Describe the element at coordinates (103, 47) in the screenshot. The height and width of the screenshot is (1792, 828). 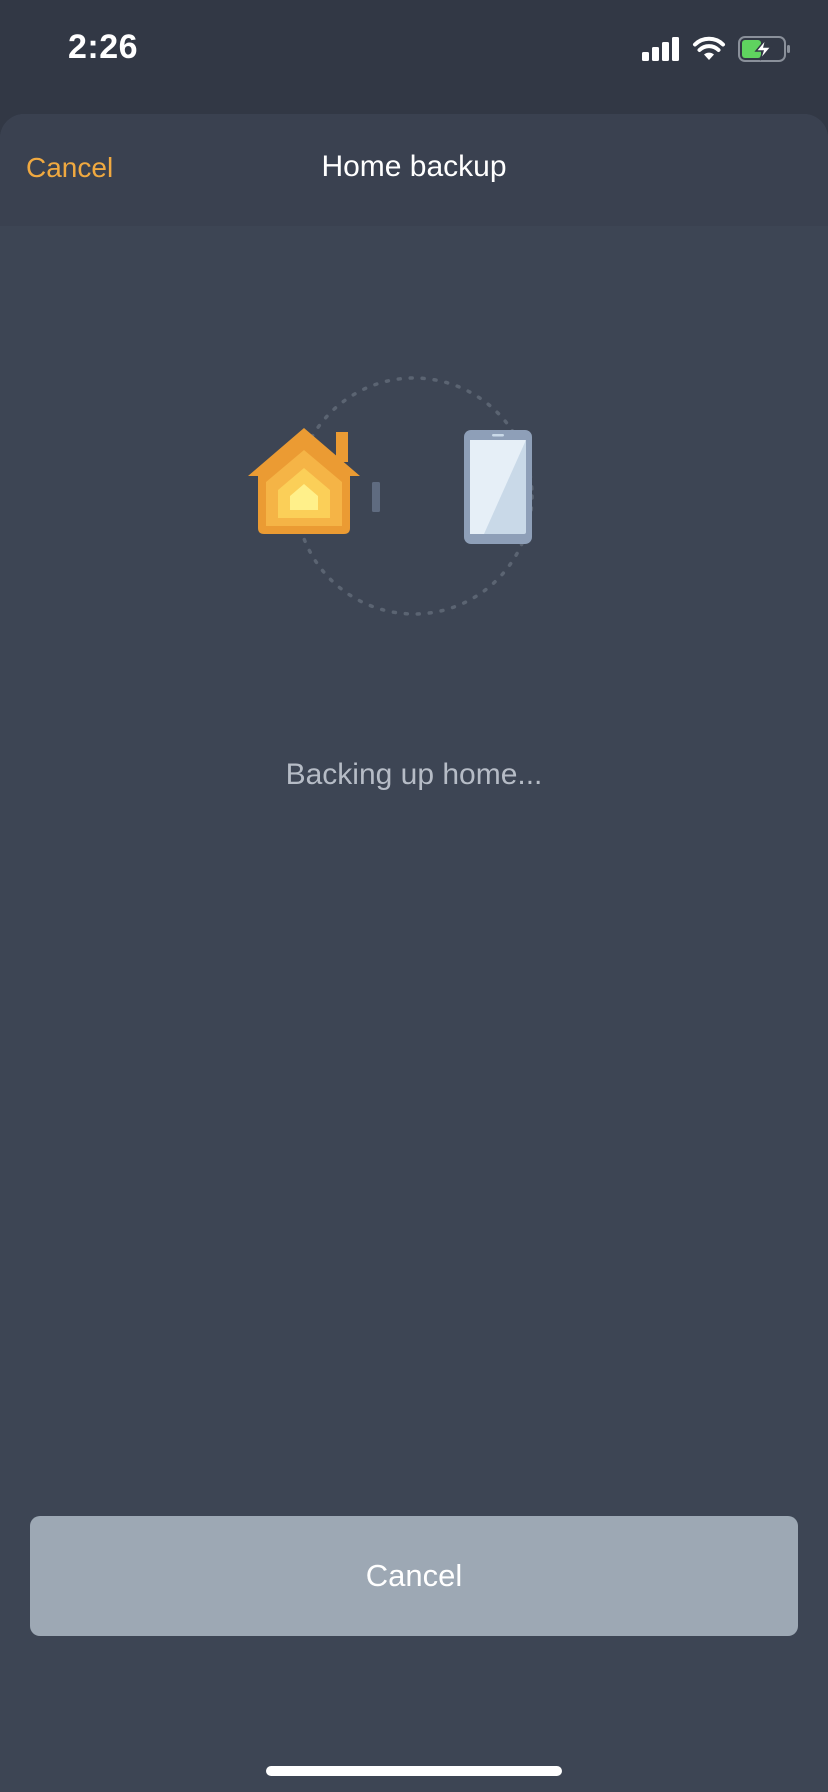
I see `status-time: 2:26` at that location.